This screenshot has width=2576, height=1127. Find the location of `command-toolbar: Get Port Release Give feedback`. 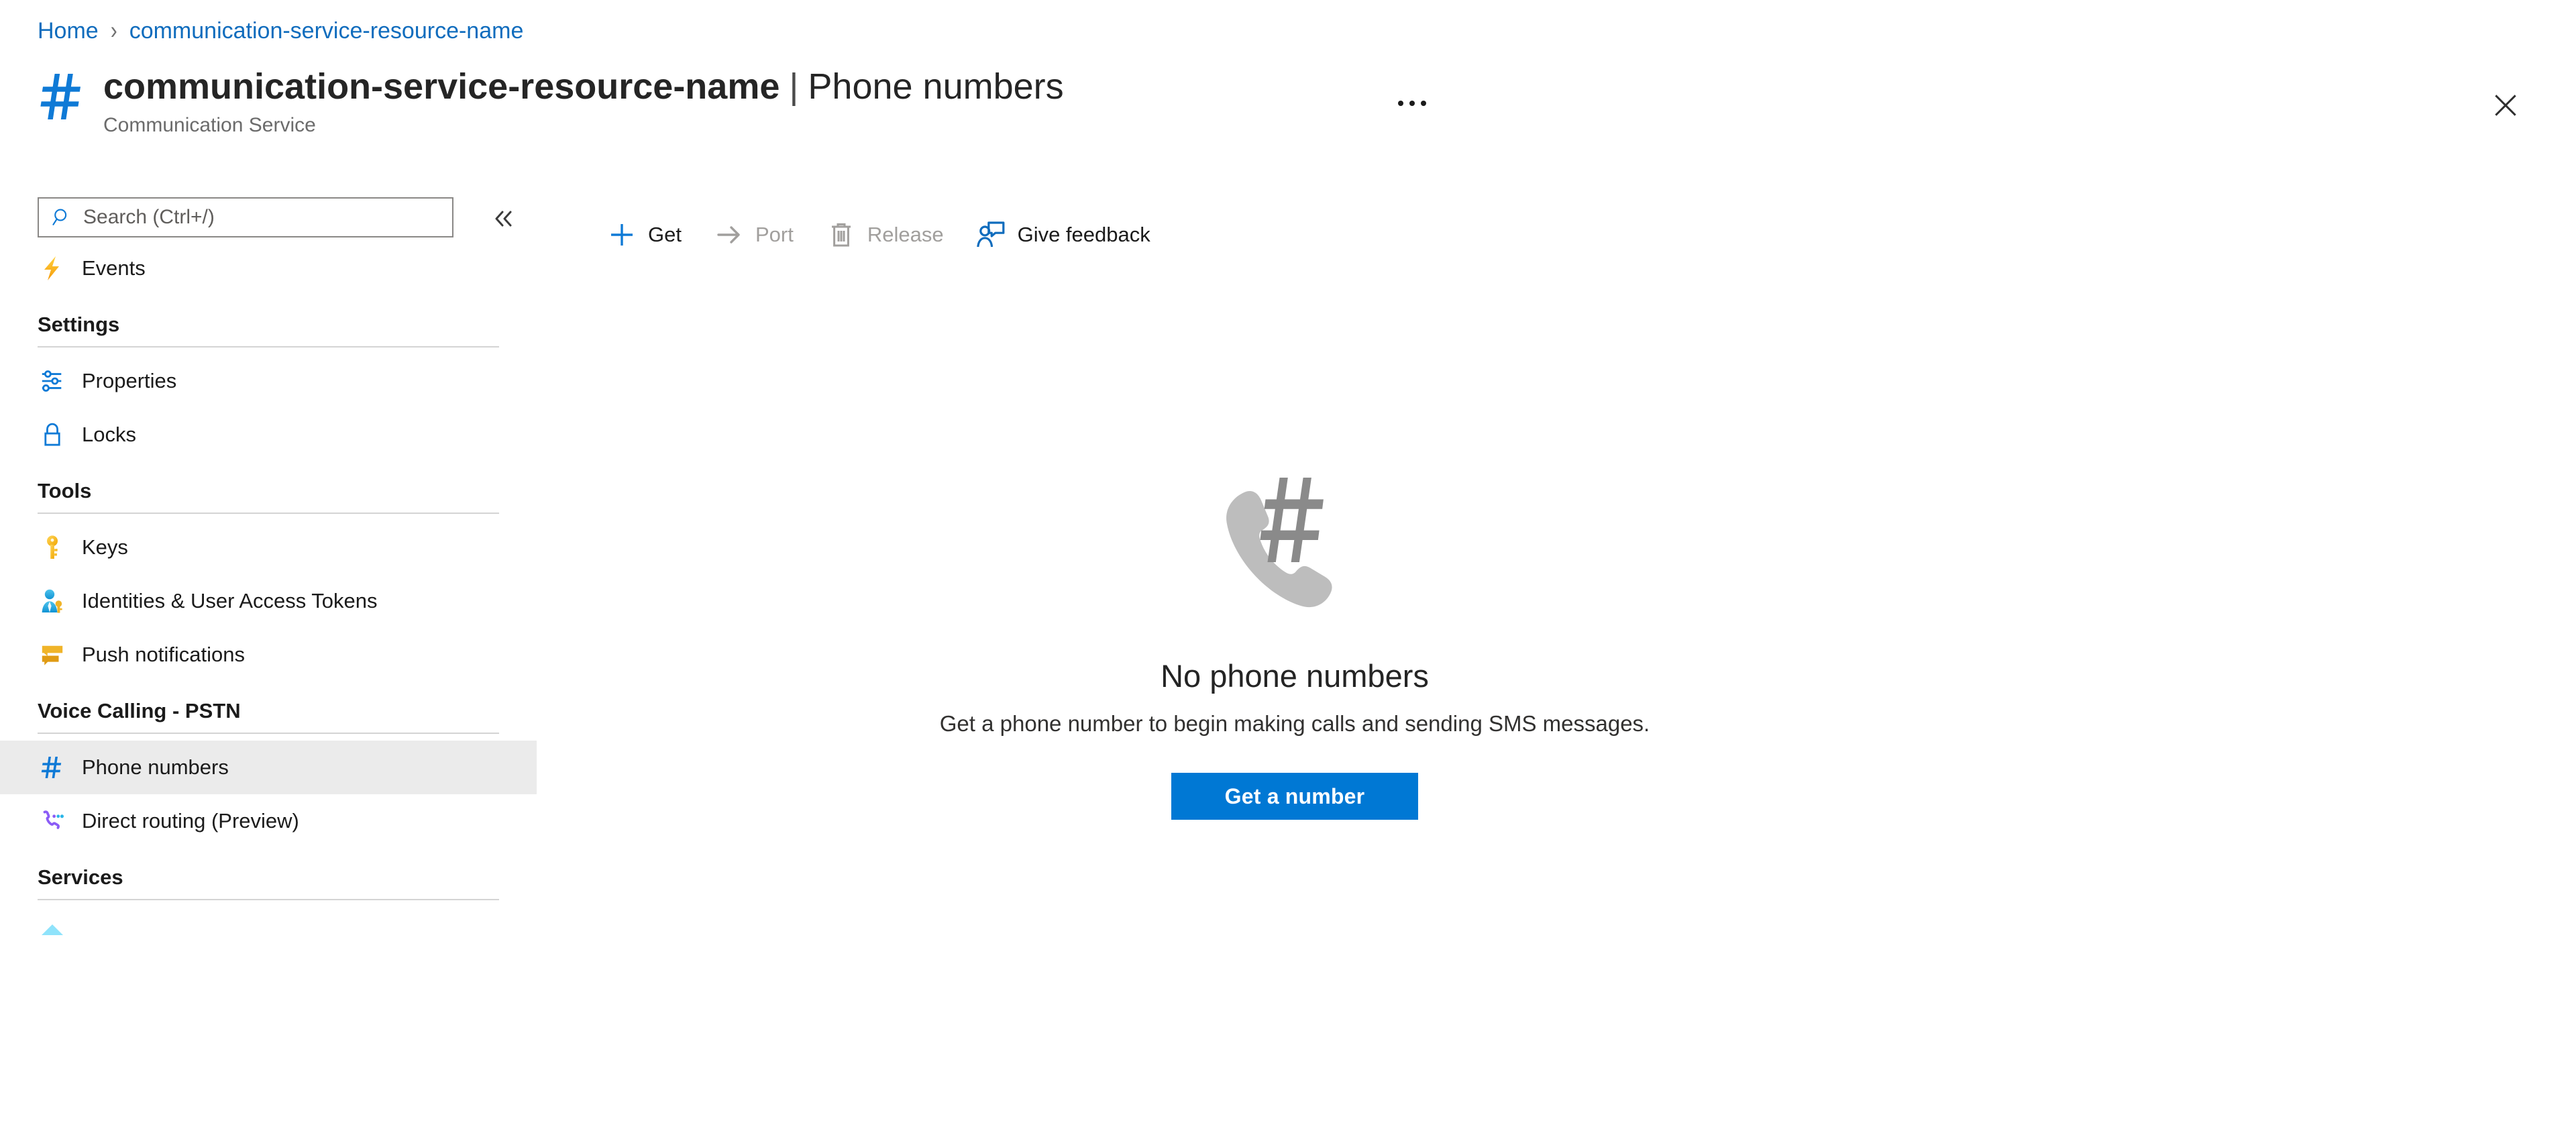

command-toolbar: Get Port Release Give feedback is located at coordinates (878, 235).